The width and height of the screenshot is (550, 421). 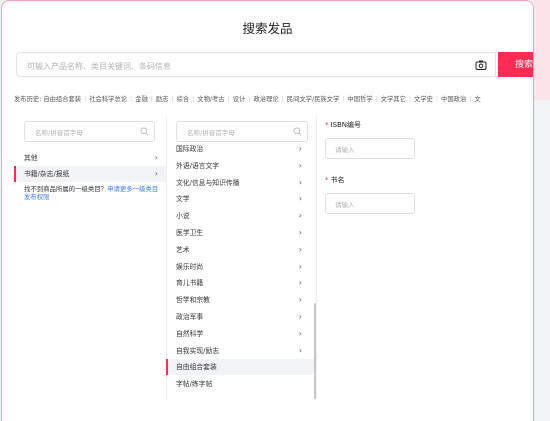 I want to click on history-item: 设计, so click(x=239, y=98).